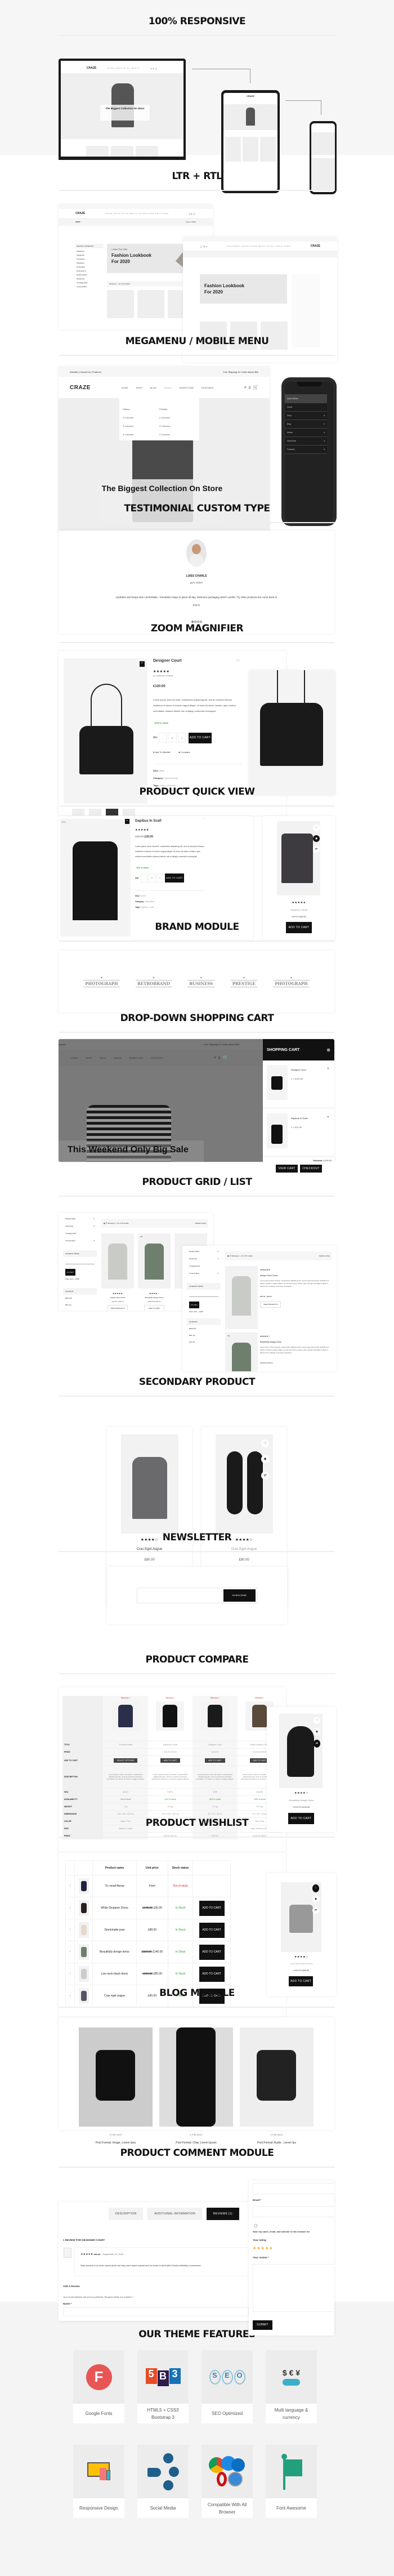 Image resolution: width=394 pixels, height=2576 pixels. Describe the element at coordinates (203, 1266) in the screenshot. I see `category-link: Uncategorized` at that location.